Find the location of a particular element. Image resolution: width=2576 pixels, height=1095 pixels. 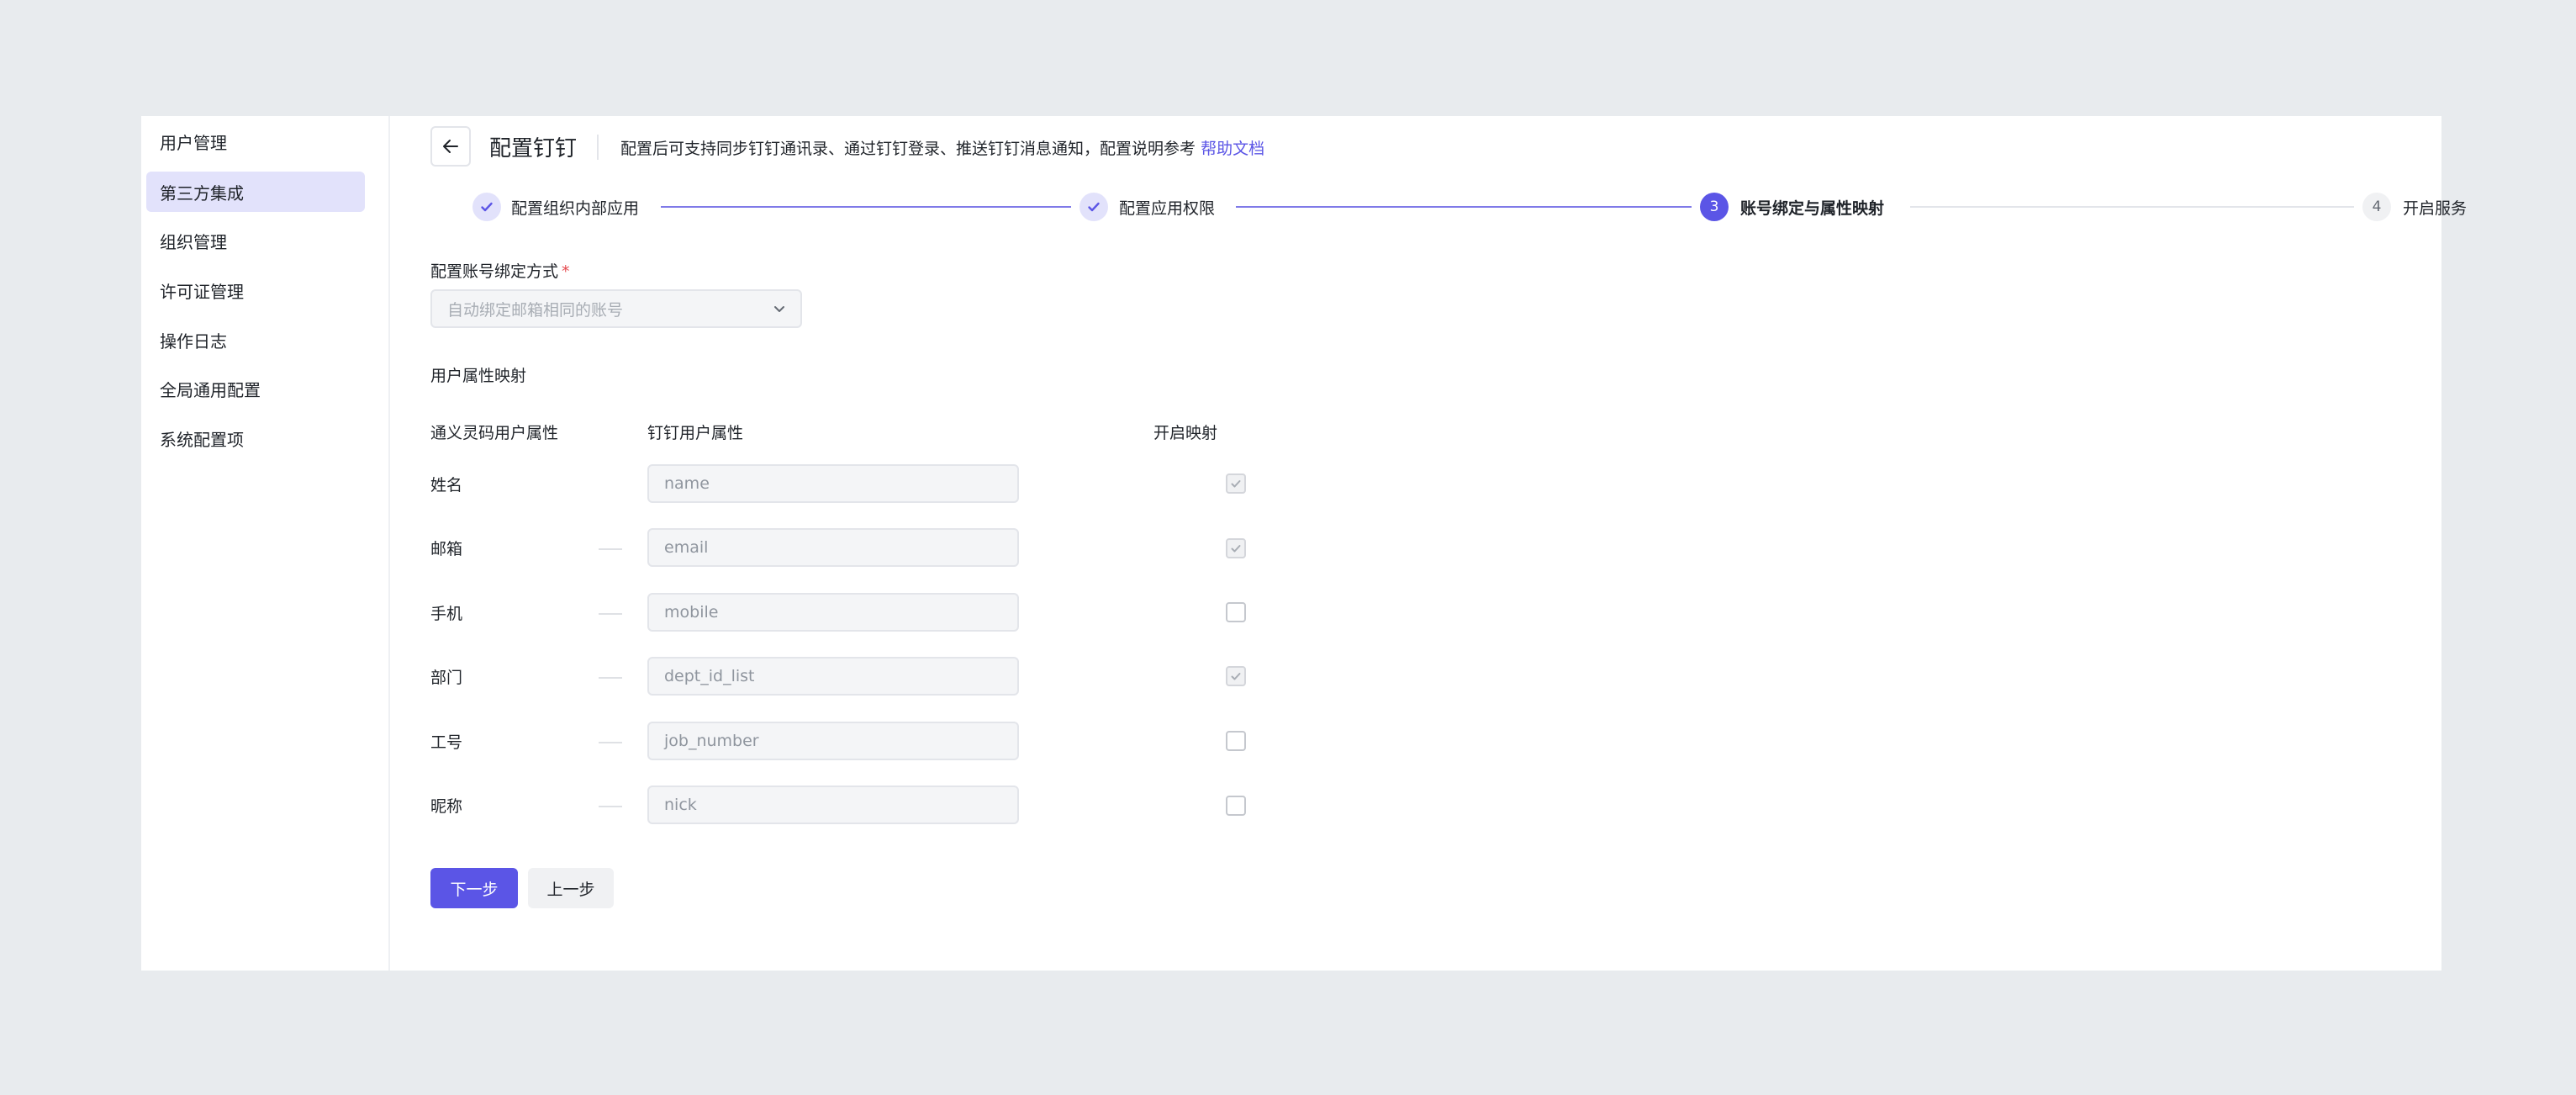

title-divider is located at coordinates (598, 147).